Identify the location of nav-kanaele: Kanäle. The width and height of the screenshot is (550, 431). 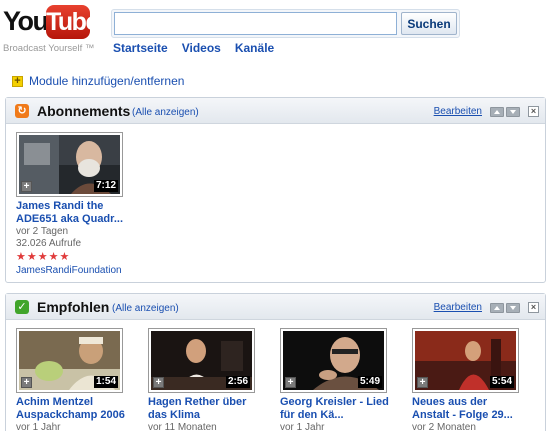
(254, 48).